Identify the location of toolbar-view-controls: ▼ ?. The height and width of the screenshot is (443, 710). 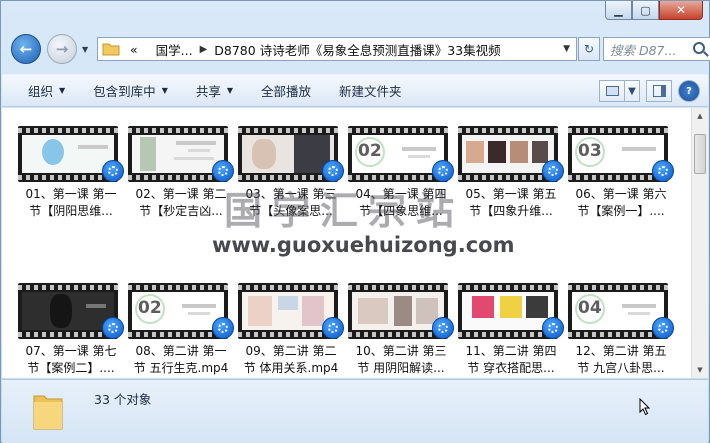
(649, 91).